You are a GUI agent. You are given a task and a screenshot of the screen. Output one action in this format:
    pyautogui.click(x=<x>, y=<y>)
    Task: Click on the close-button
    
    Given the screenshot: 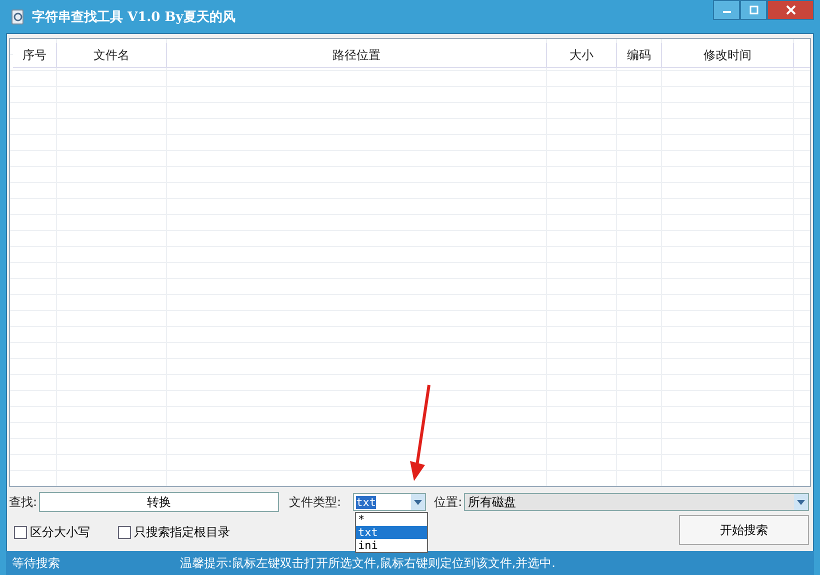 What is the action you would take?
    pyautogui.click(x=790, y=10)
    